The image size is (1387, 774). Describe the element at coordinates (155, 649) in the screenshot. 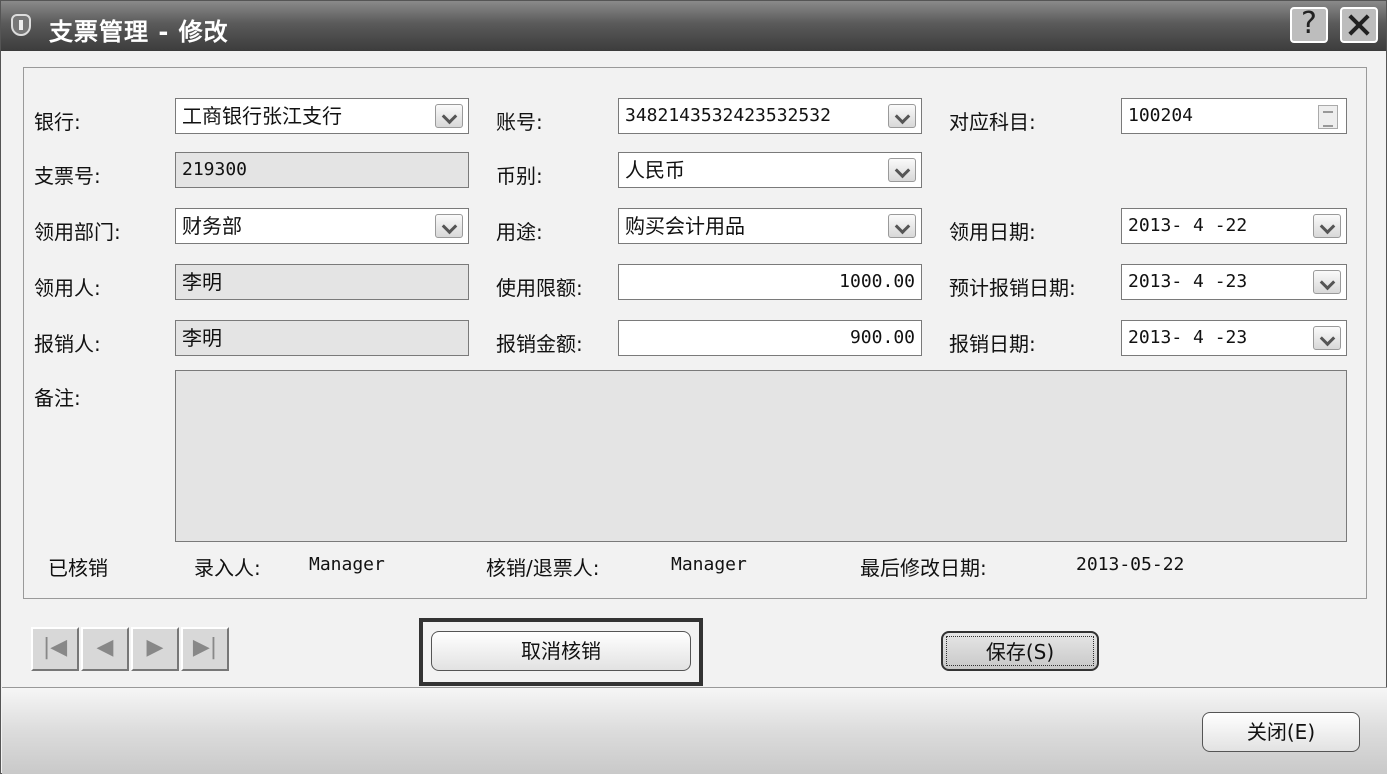

I see `next-record-button: ▶` at that location.